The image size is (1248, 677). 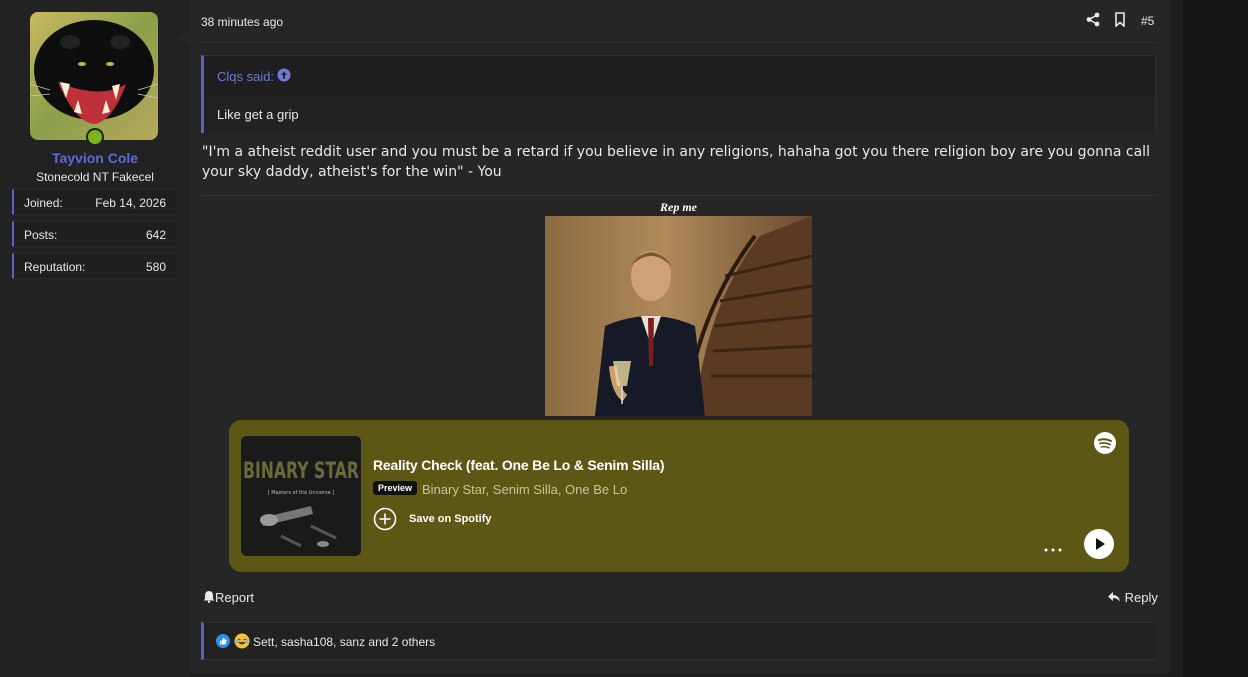 What do you see at coordinates (1120, 22) in the screenshot?
I see `bookmark-icon` at bounding box center [1120, 22].